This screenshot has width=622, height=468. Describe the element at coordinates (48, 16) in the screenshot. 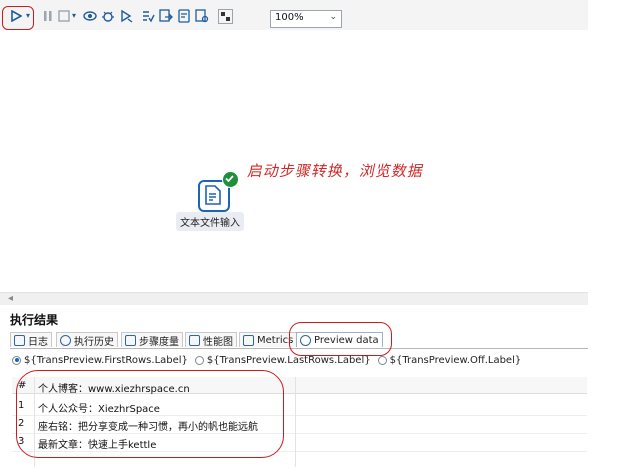

I see `pause-icon` at that location.